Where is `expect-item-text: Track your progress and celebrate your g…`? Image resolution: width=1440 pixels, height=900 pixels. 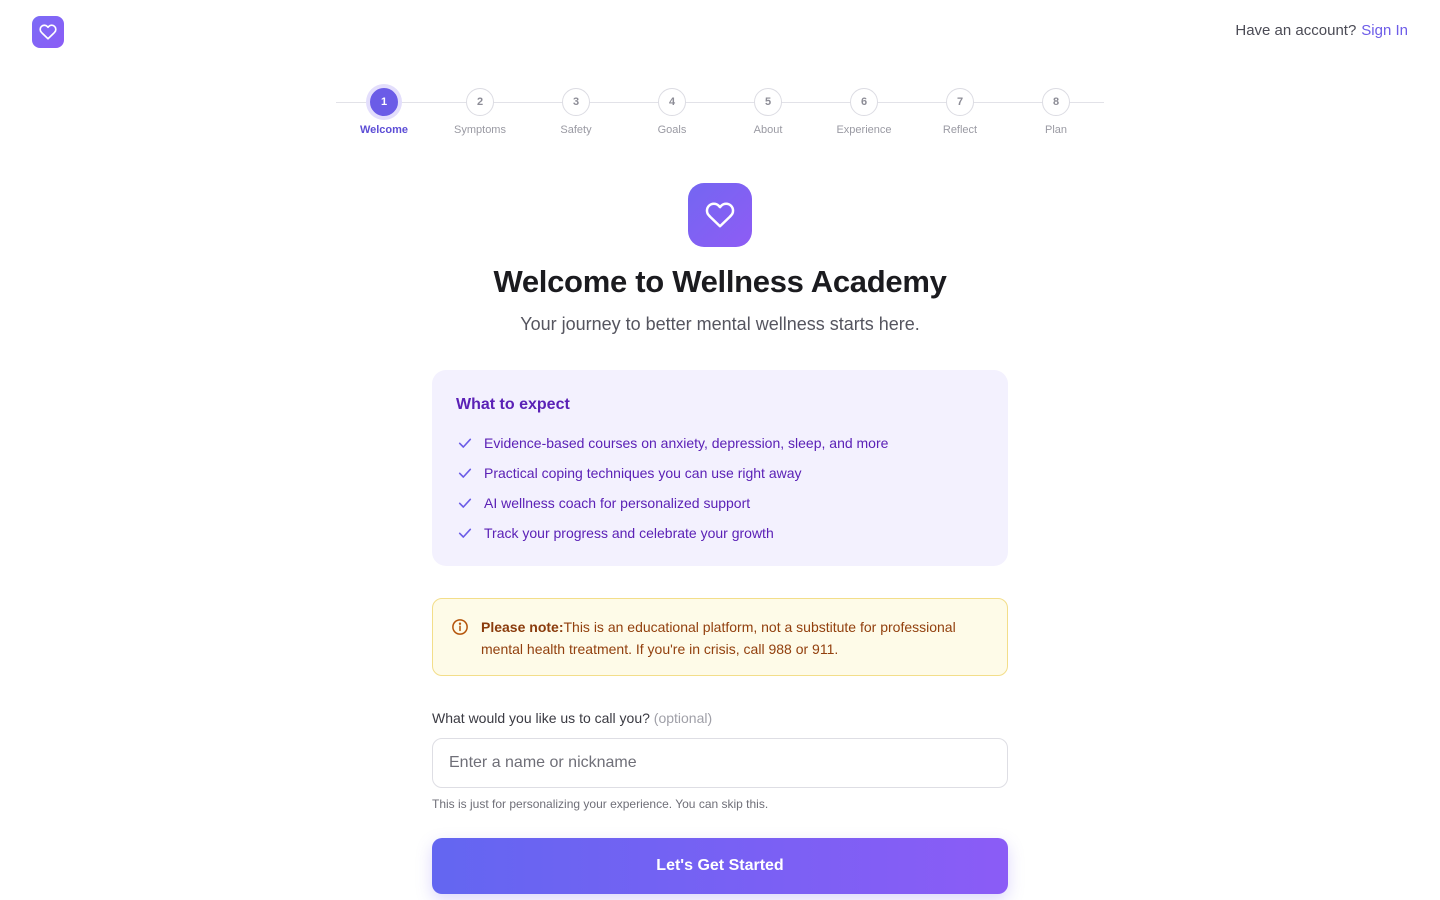
expect-item-text: Track your progress and celebrate your g… is located at coordinates (629, 533).